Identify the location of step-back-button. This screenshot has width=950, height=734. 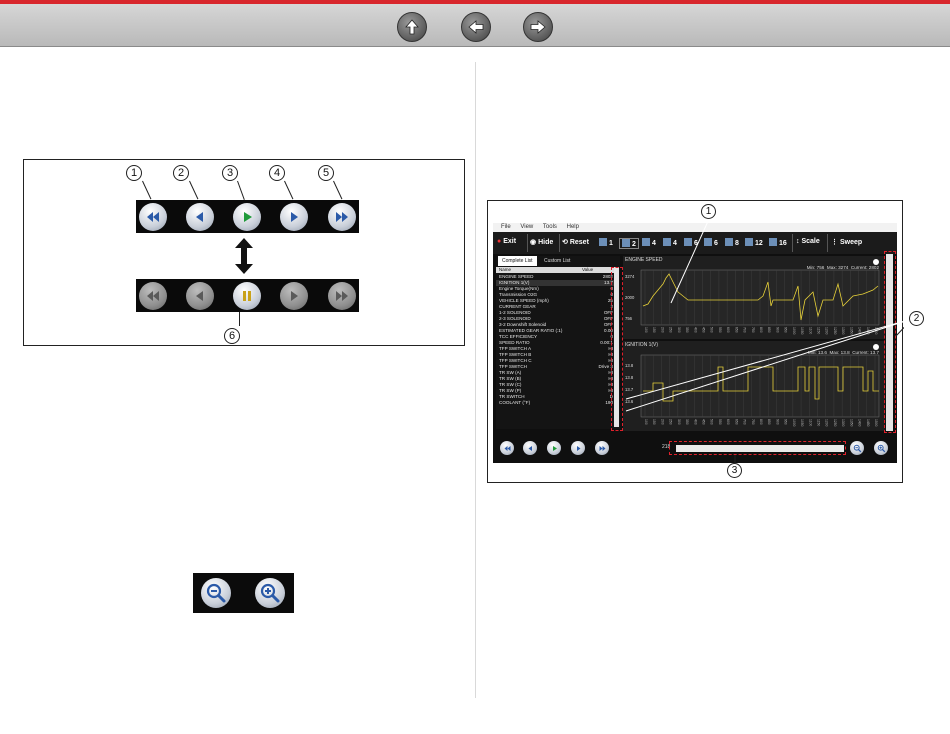
(200, 217).